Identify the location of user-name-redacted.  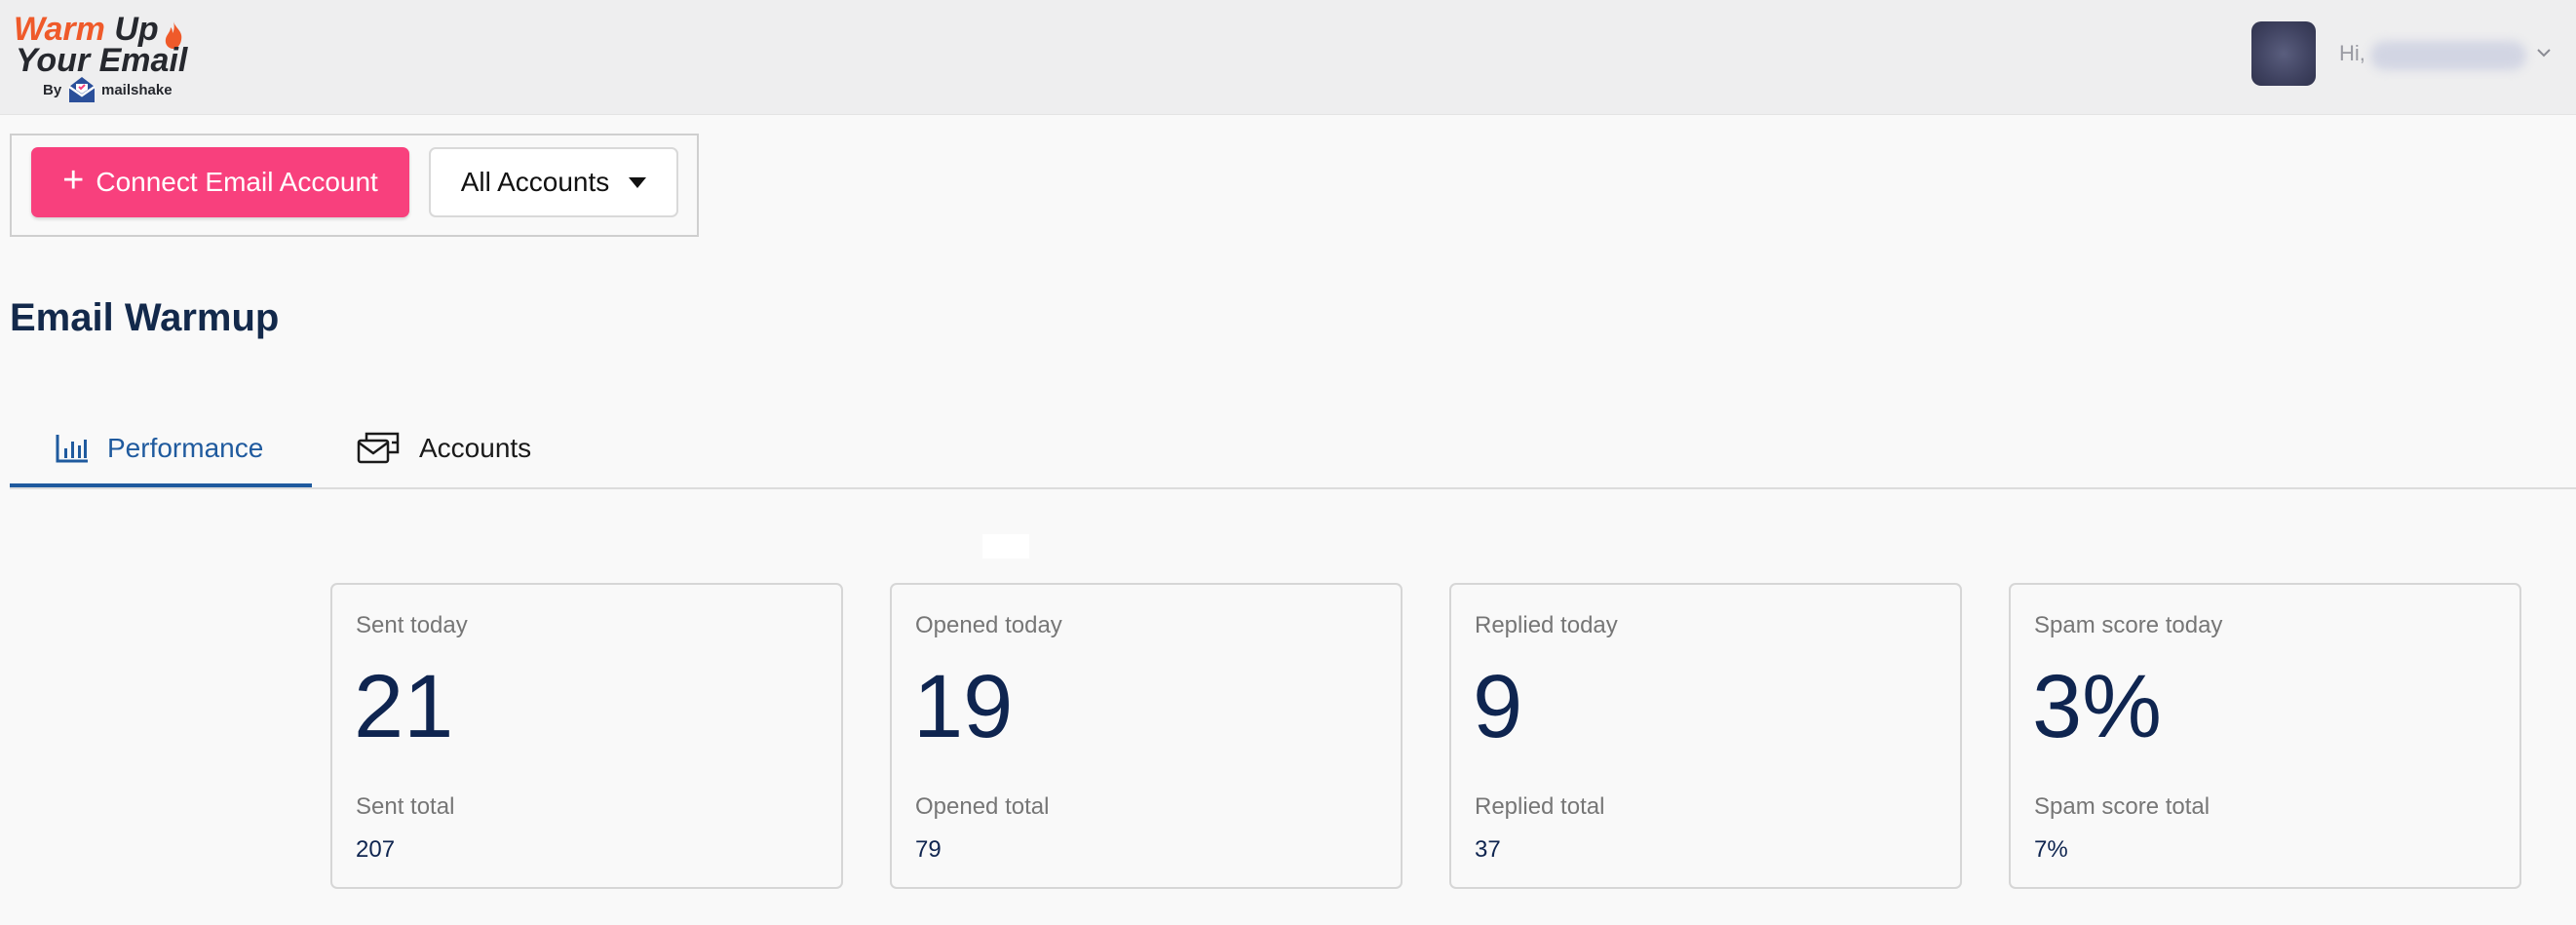
(2448, 55).